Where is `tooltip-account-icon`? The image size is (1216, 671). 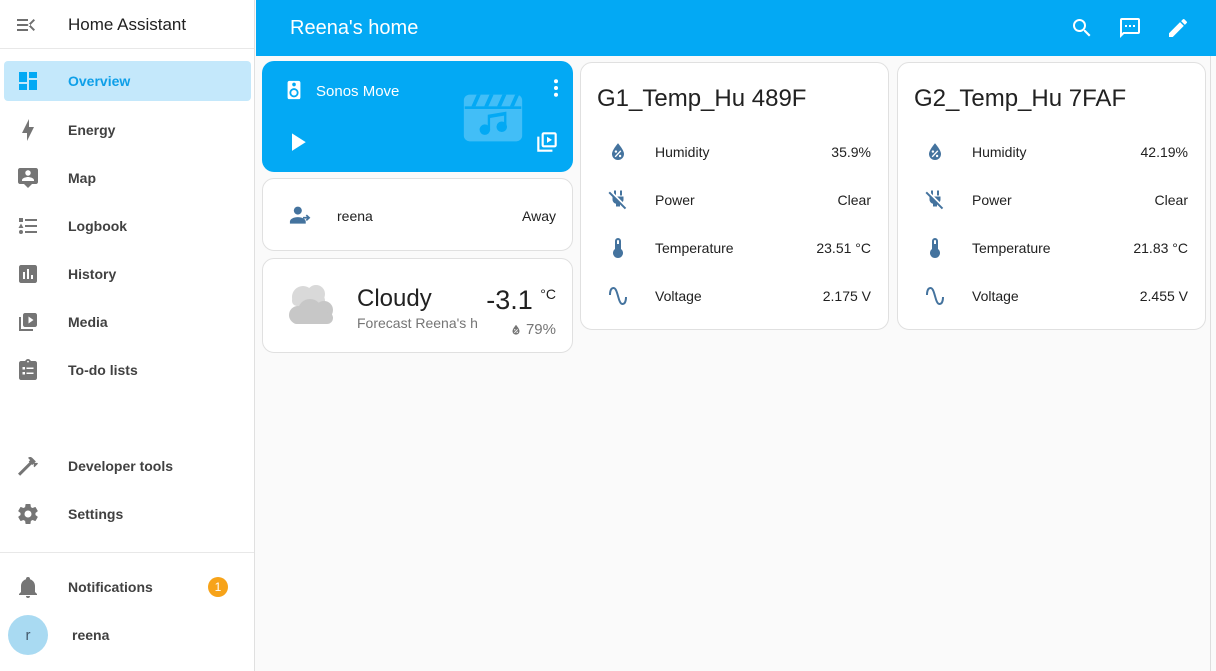 tooltip-account-icon is located at coordinates (28, 178).